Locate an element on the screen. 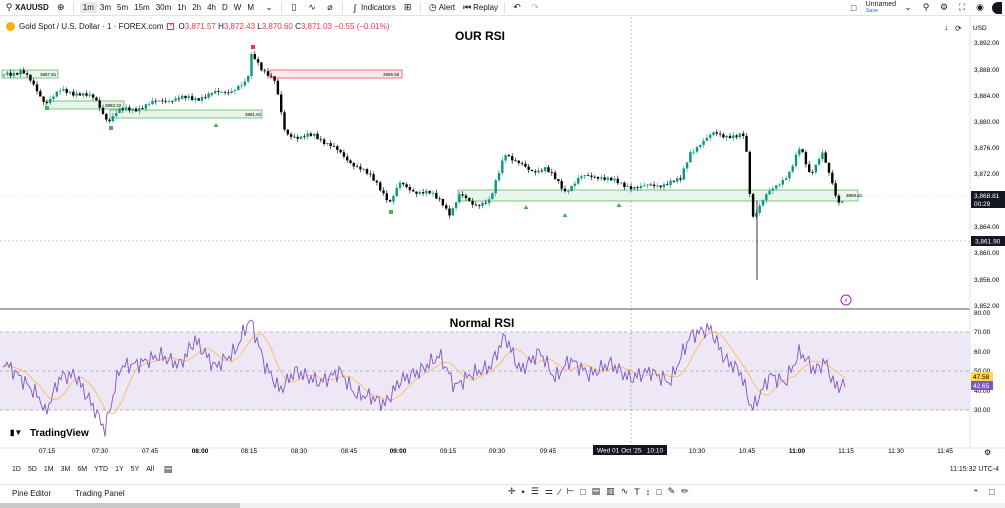 The image size is (1005, 508). pitchfork-icon: ▥ is located at coordinates (610, 491).